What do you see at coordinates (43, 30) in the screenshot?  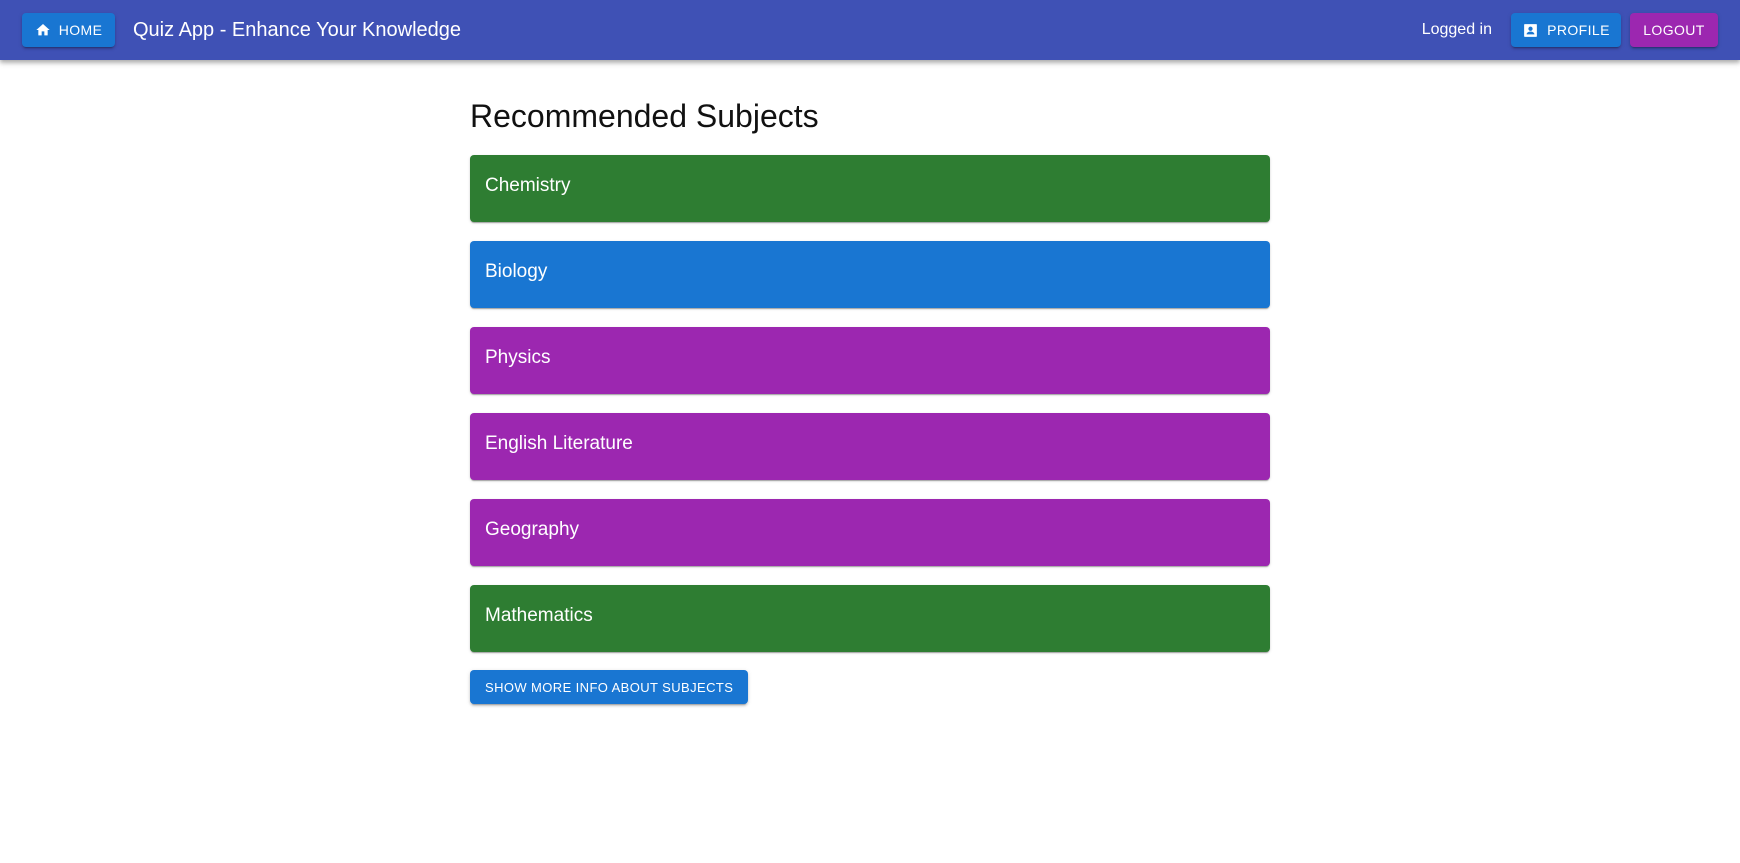 I see `home-icon` at bounding box center [43, 30].